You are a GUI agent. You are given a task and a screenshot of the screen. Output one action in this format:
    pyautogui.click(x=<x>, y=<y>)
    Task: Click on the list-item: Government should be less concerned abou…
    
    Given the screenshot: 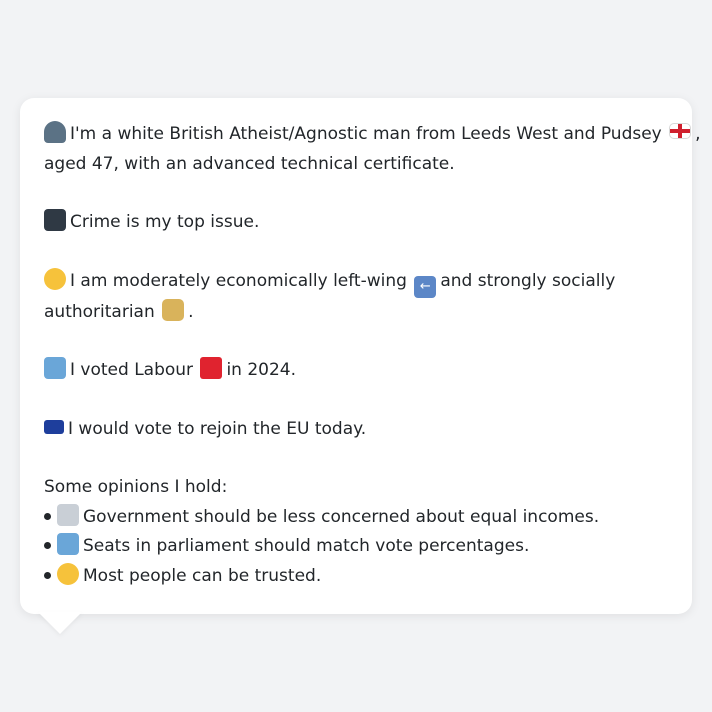 What is the action you would take?
    pyautogui.click(x=356, y=518)
    